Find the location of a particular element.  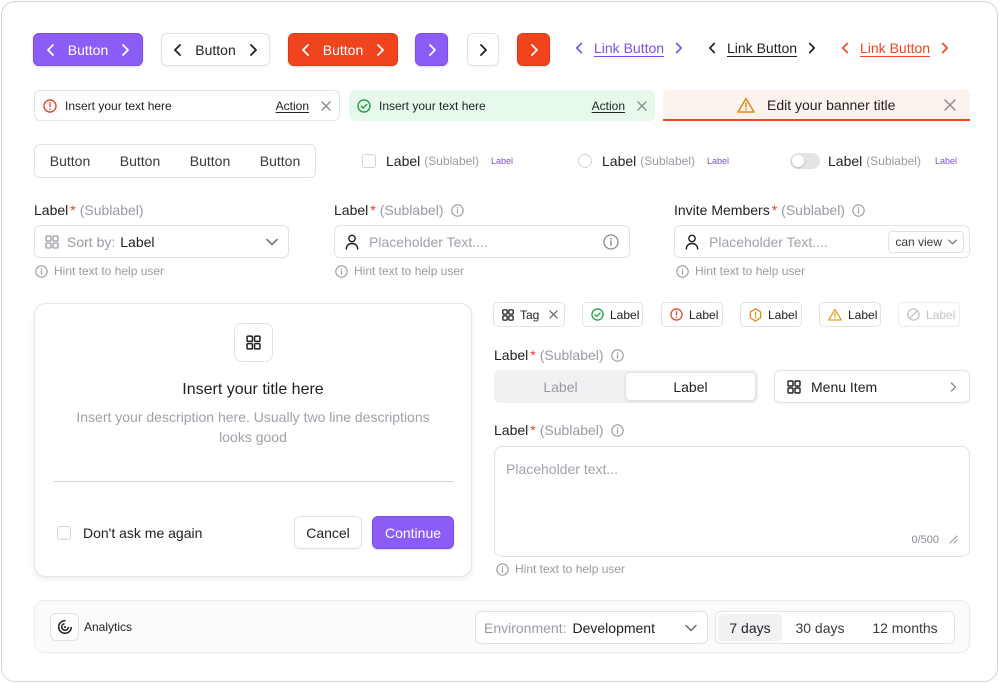

white-button-with-chevrons: Button is located at coordinates (215, 49).